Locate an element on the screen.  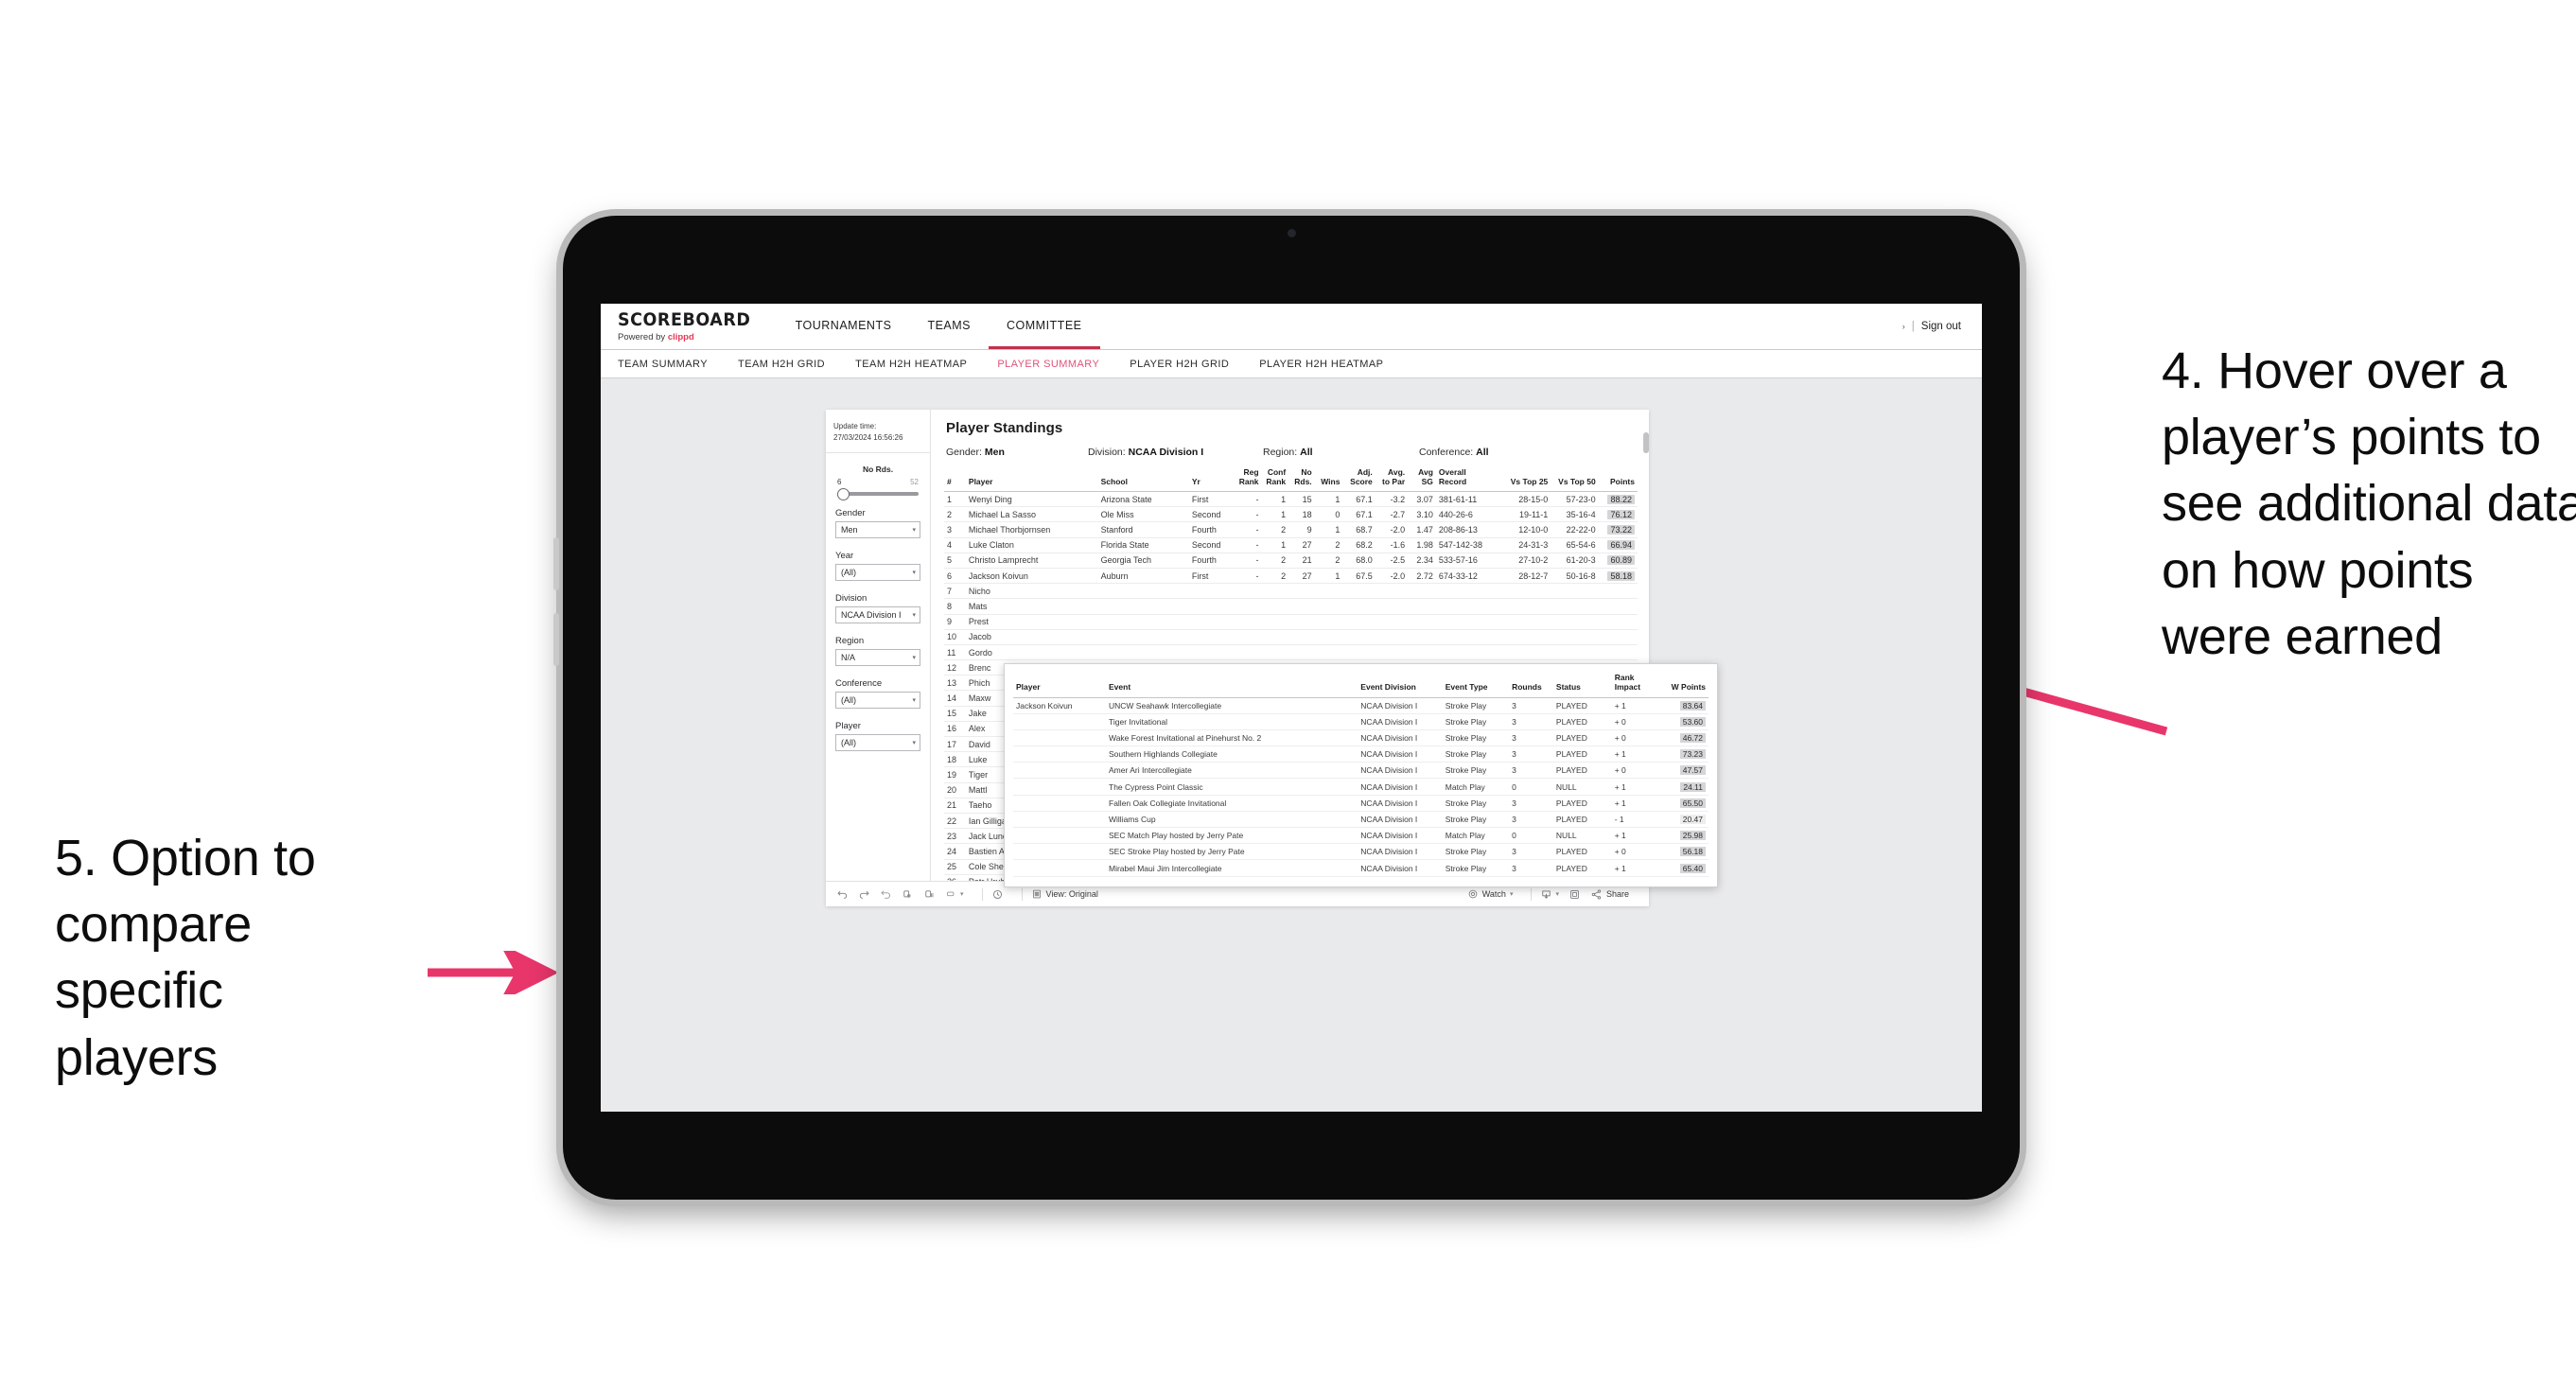
summary-gender: Gender: Men is located at coordinates (1017, 452).